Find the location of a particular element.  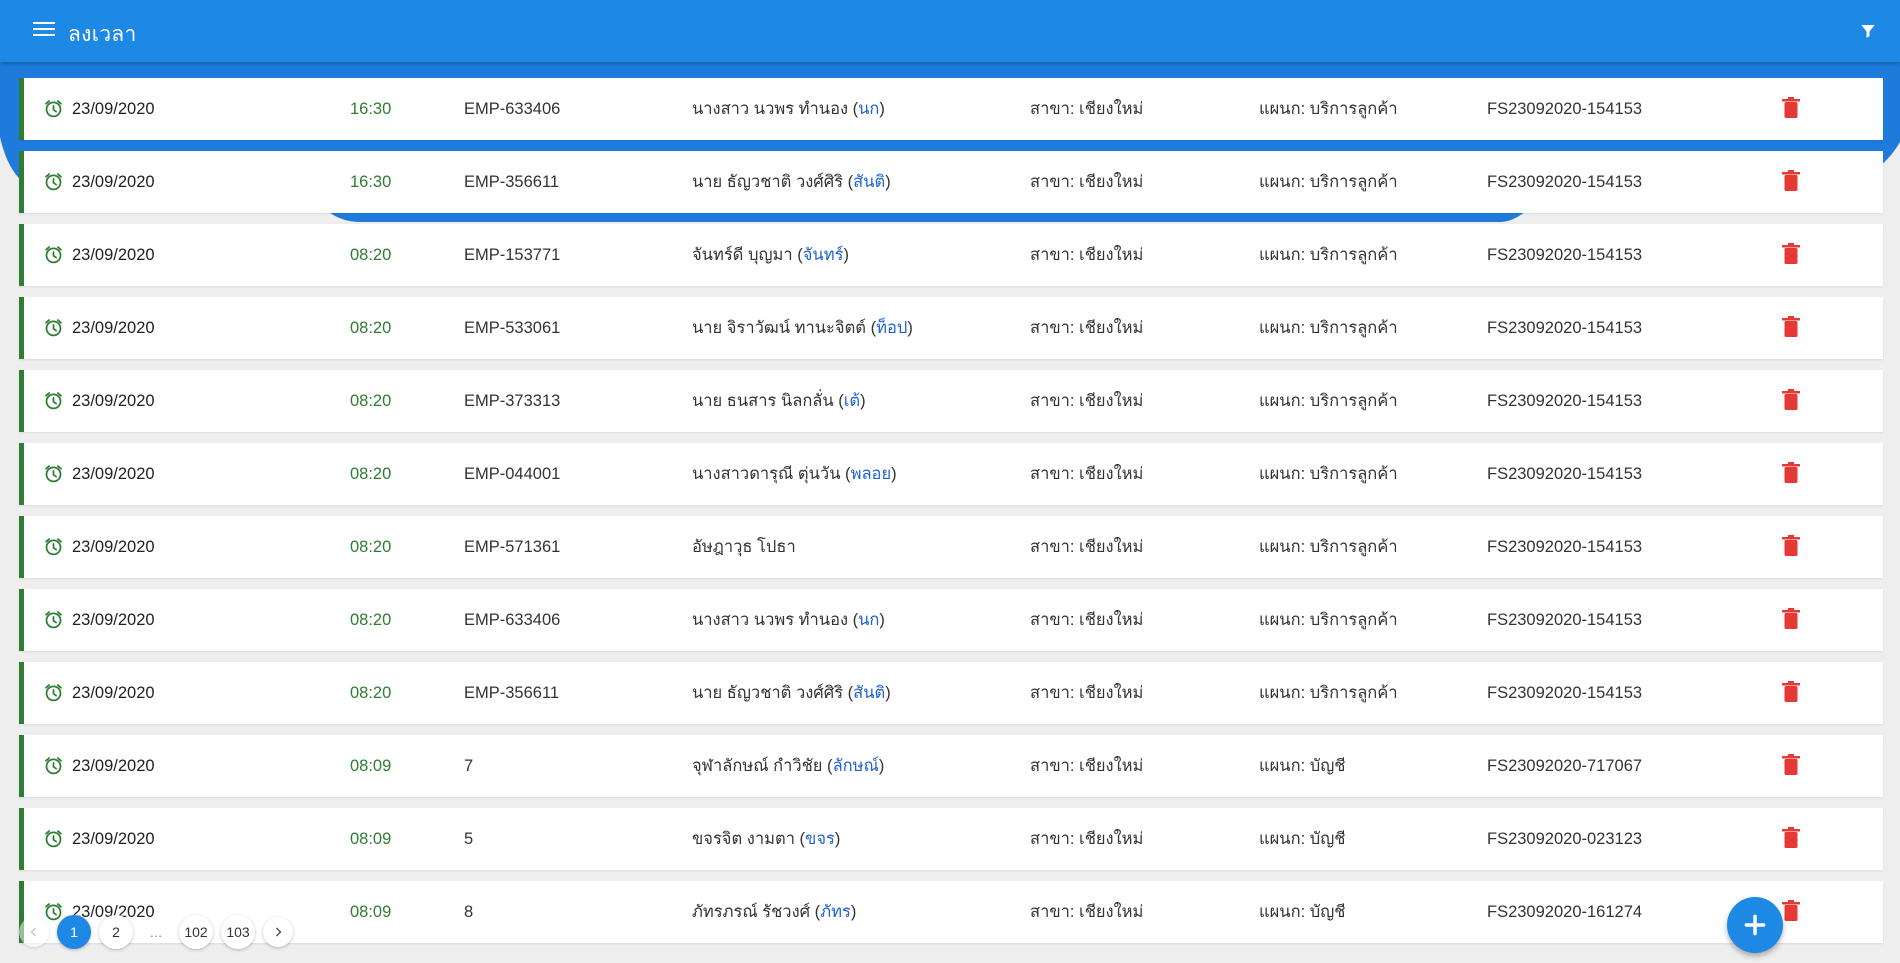

pagination: 1 2 … 102 103 is located at coordinates (160, 932).